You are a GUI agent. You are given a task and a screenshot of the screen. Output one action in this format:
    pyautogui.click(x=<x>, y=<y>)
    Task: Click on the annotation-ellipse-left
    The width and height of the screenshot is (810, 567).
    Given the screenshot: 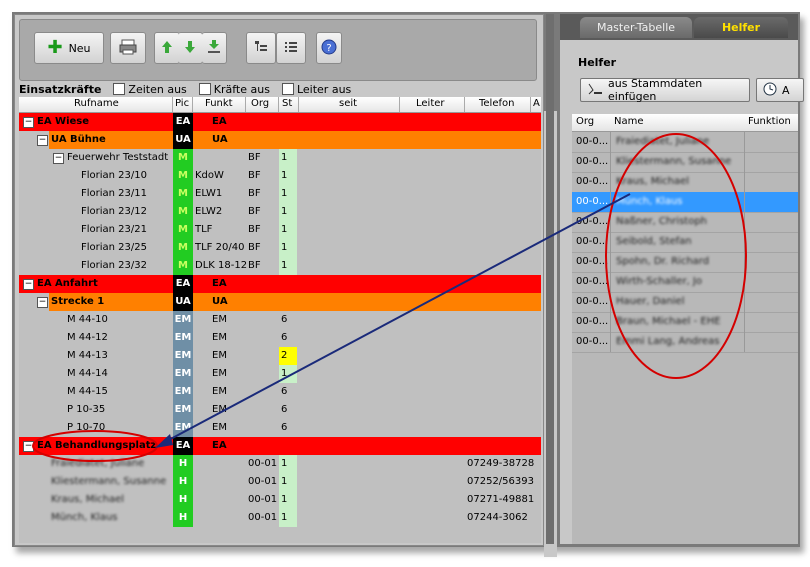 What is the action you would take?
    pyautogui.click(x=95, y=446)
    